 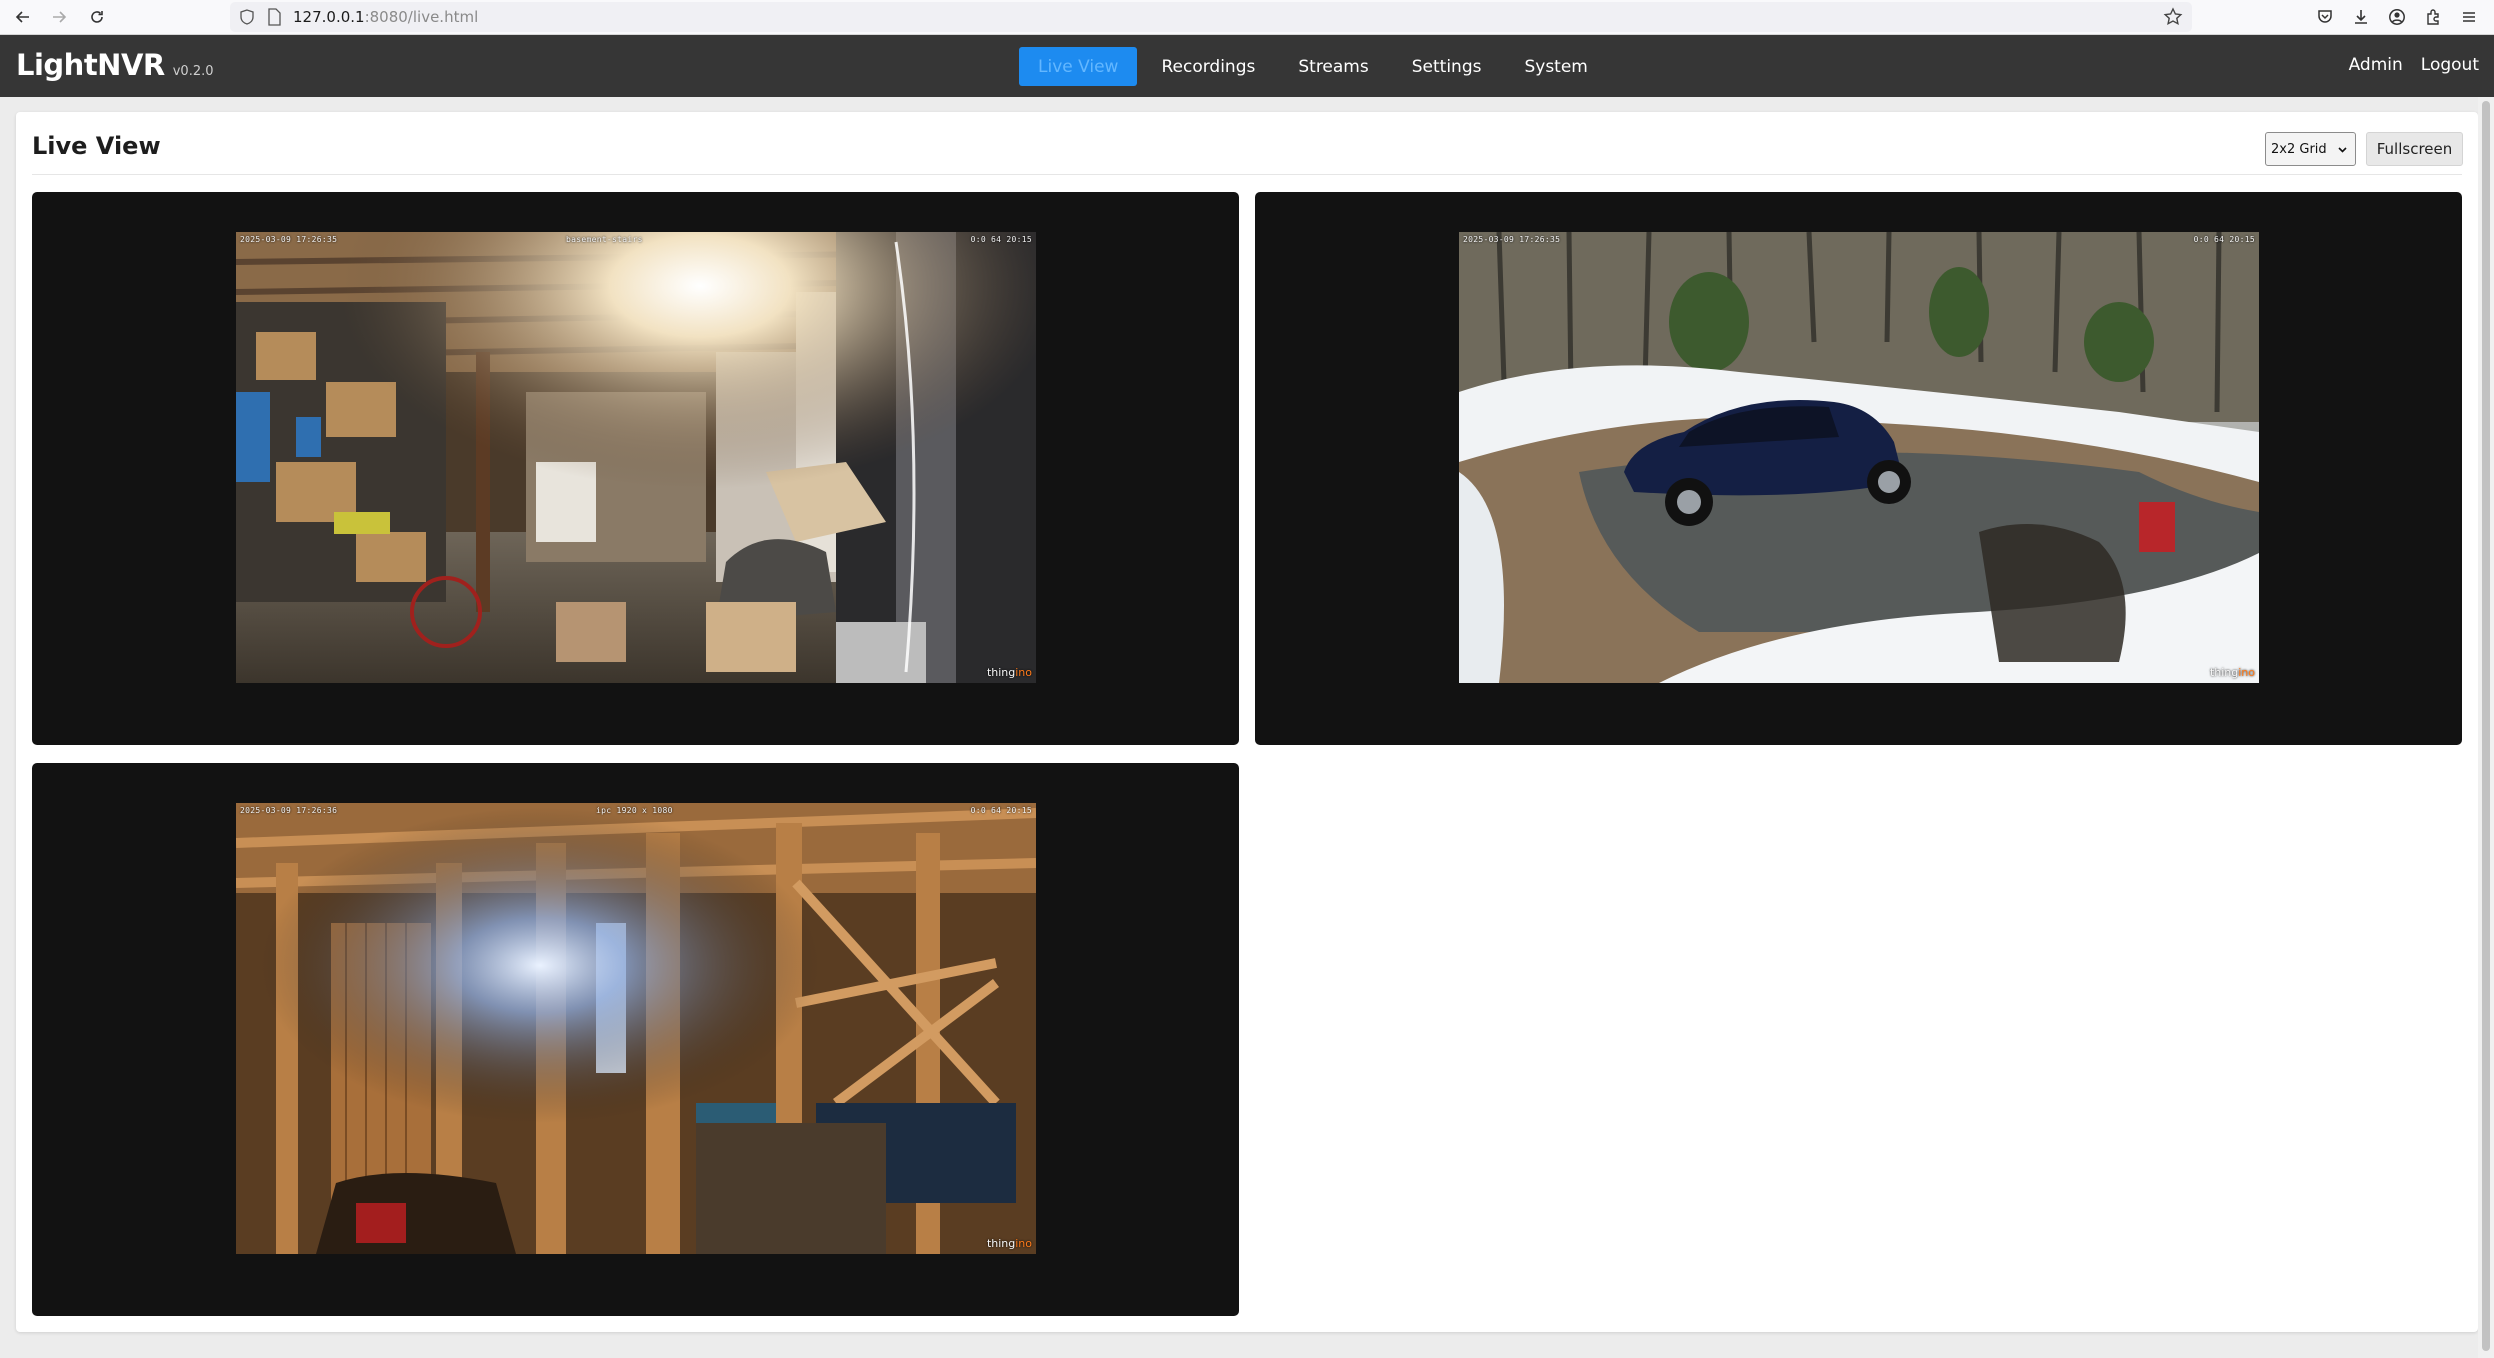 What do you see at coordinates (2342, 150) in the screenshot?
I see `chevron-down-icon` at bounding box center [2342, 150].